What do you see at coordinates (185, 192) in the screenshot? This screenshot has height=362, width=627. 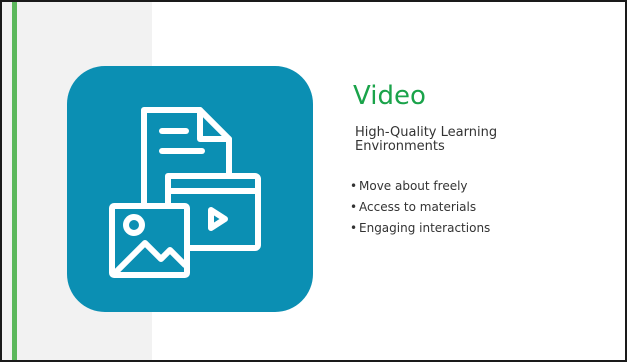 I see `document-image-video-icon` at bounding box center [185, 192].